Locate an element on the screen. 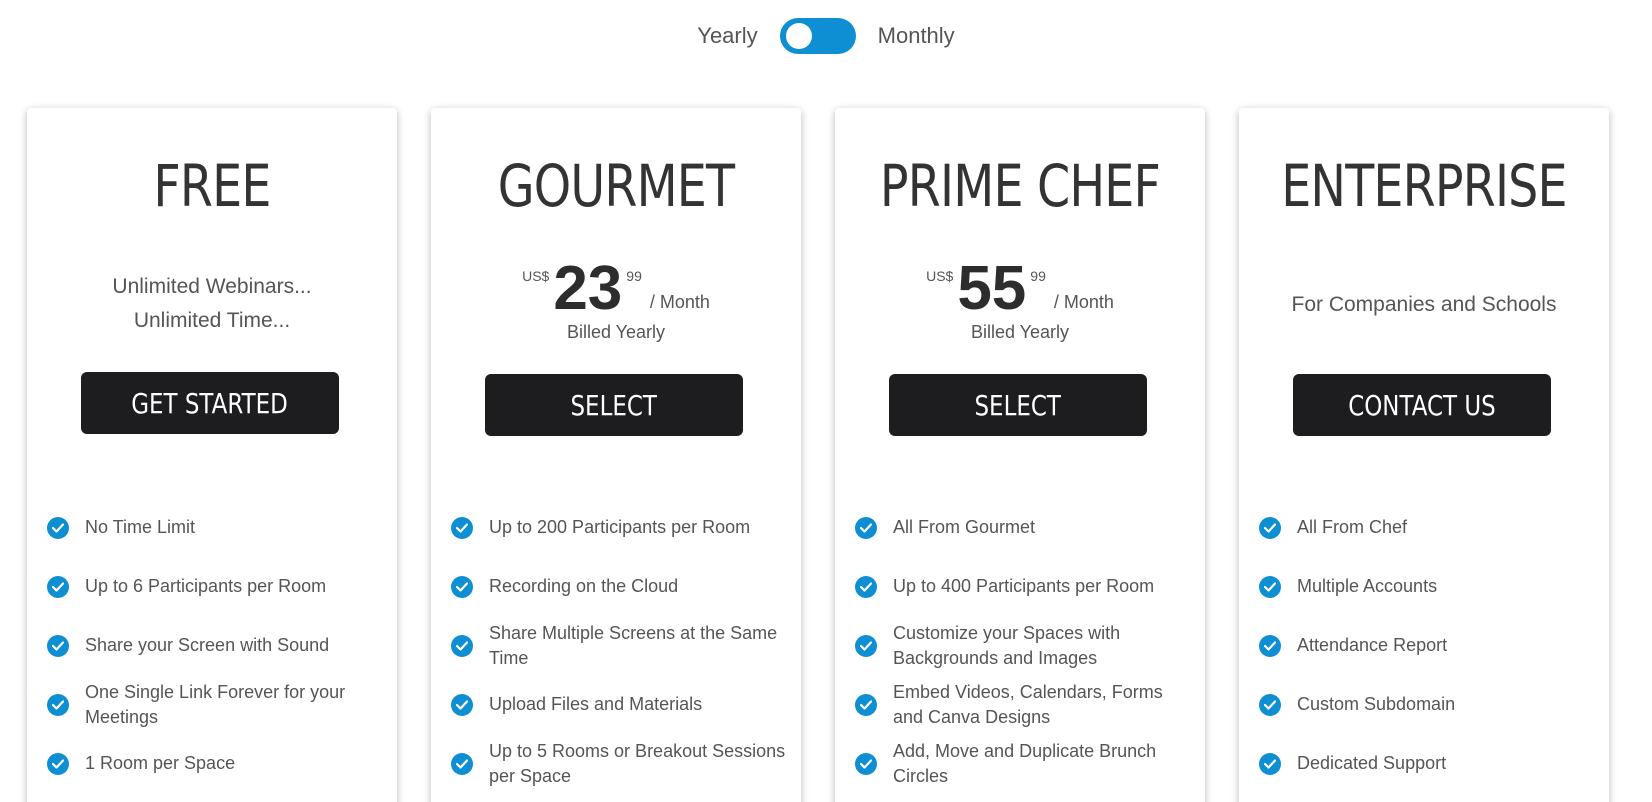 This screenshot has width=1652, height=802. plan-title: FREE is located at coordinates (212, 186).